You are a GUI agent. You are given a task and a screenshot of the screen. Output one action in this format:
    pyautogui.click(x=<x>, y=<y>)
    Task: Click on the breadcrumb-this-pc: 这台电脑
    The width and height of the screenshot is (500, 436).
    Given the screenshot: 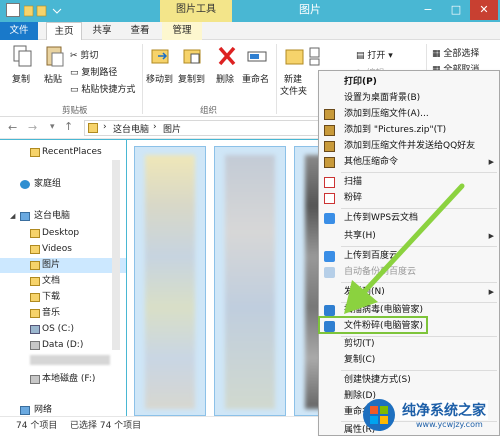 What is the action you would take?
    pyautogui.click(x=131, y=128)
    